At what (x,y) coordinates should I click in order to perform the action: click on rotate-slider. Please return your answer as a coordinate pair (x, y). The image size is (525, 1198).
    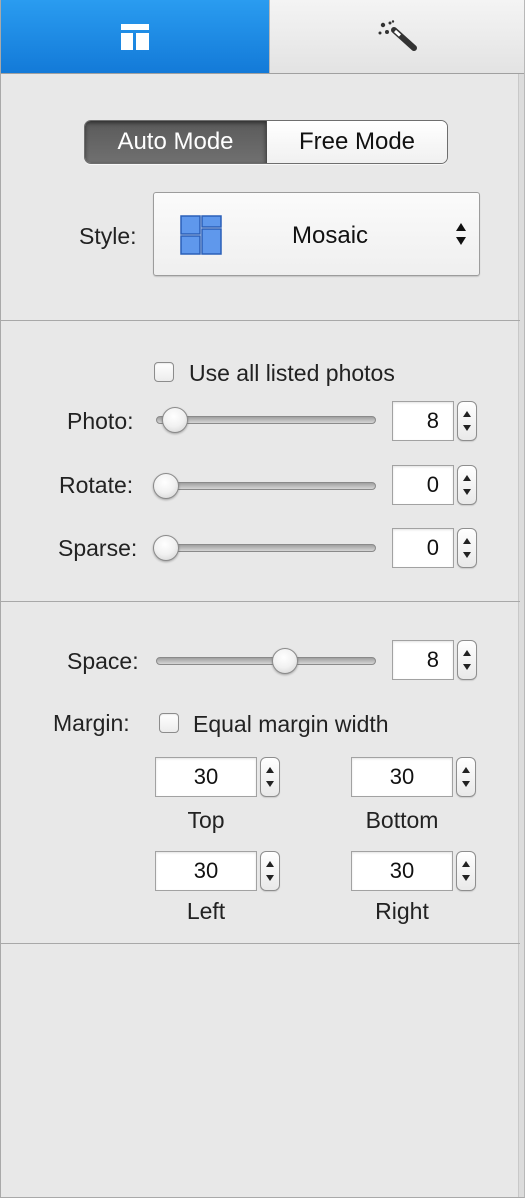
    Looking at the image, I should click on (264, 486).